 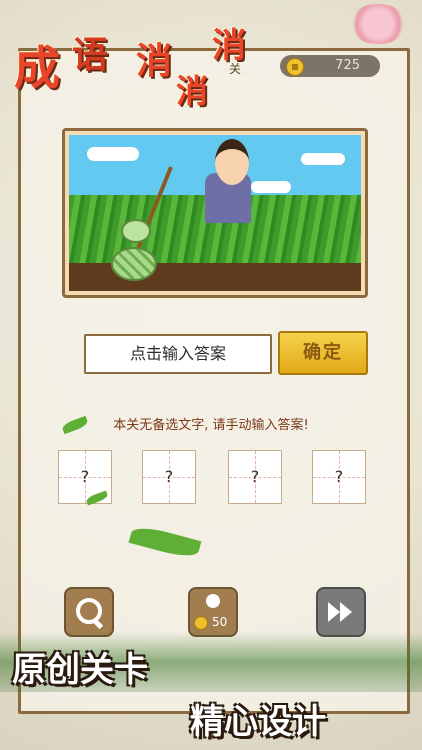 I want to click on snake, so click(x=134, y=250).